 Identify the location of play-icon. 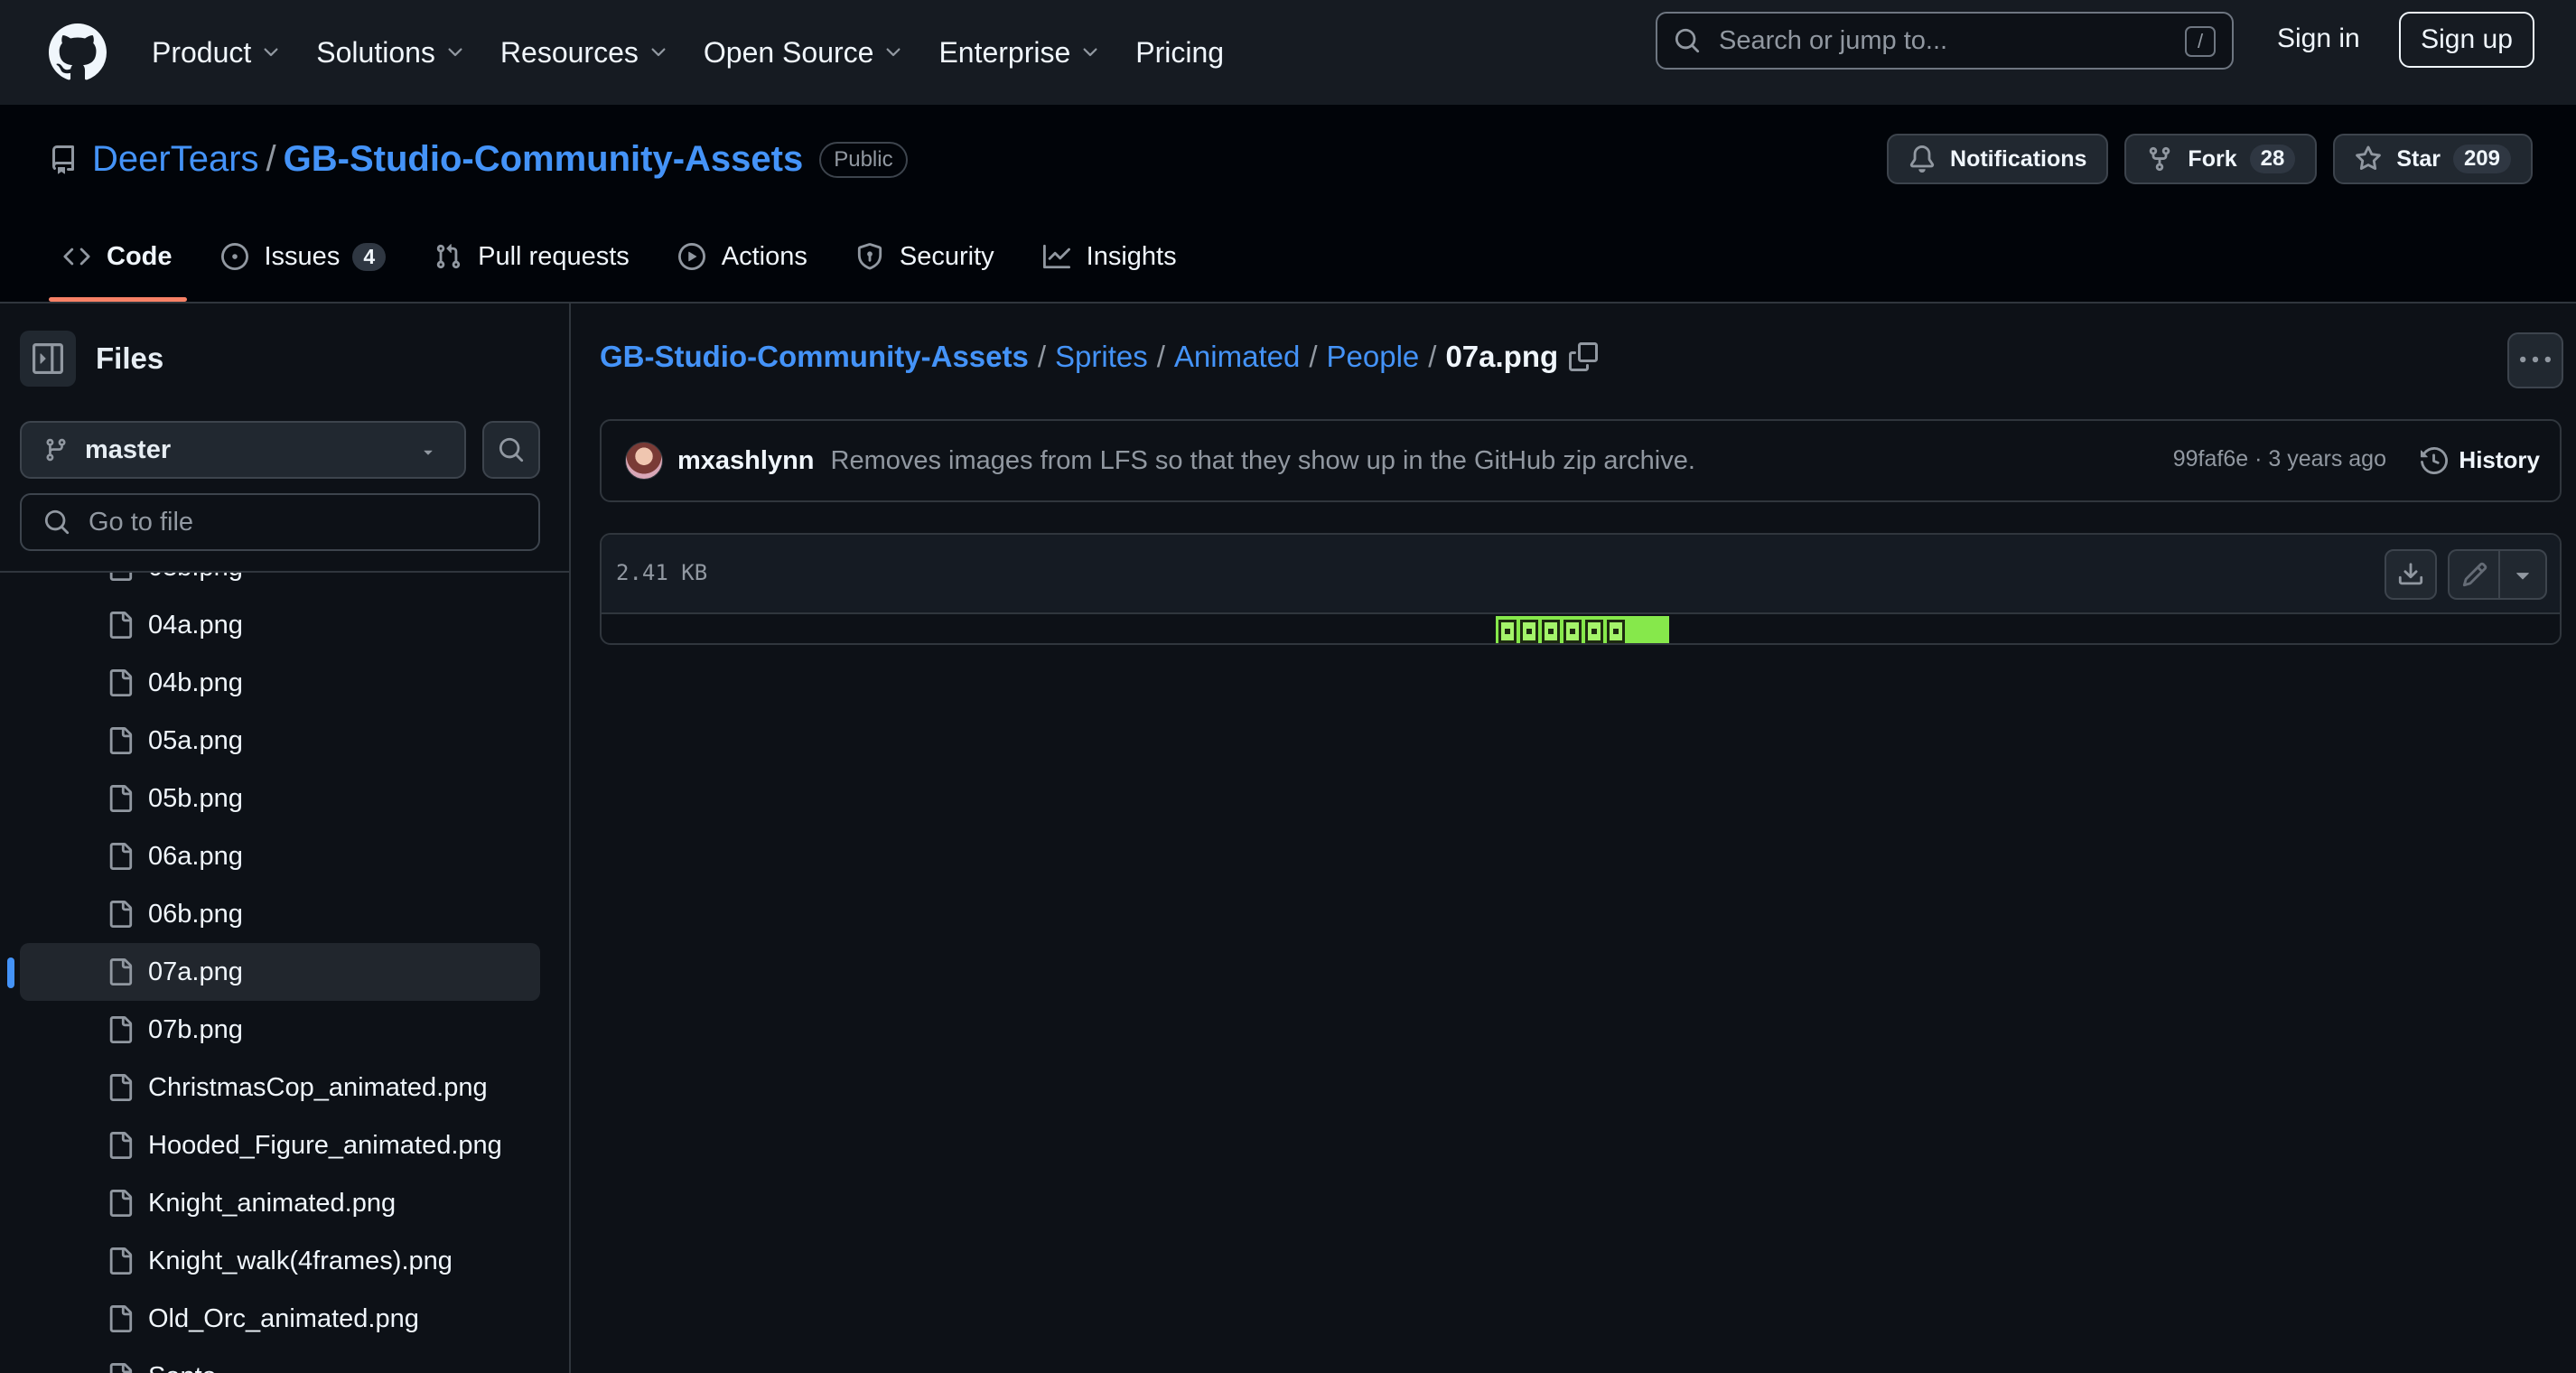
(691, 256).